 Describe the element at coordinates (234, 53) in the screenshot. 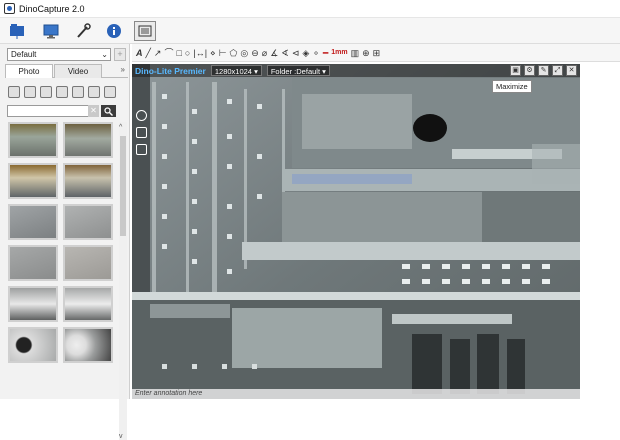

I see `polygon-tool-icon: ⬠` at that location.